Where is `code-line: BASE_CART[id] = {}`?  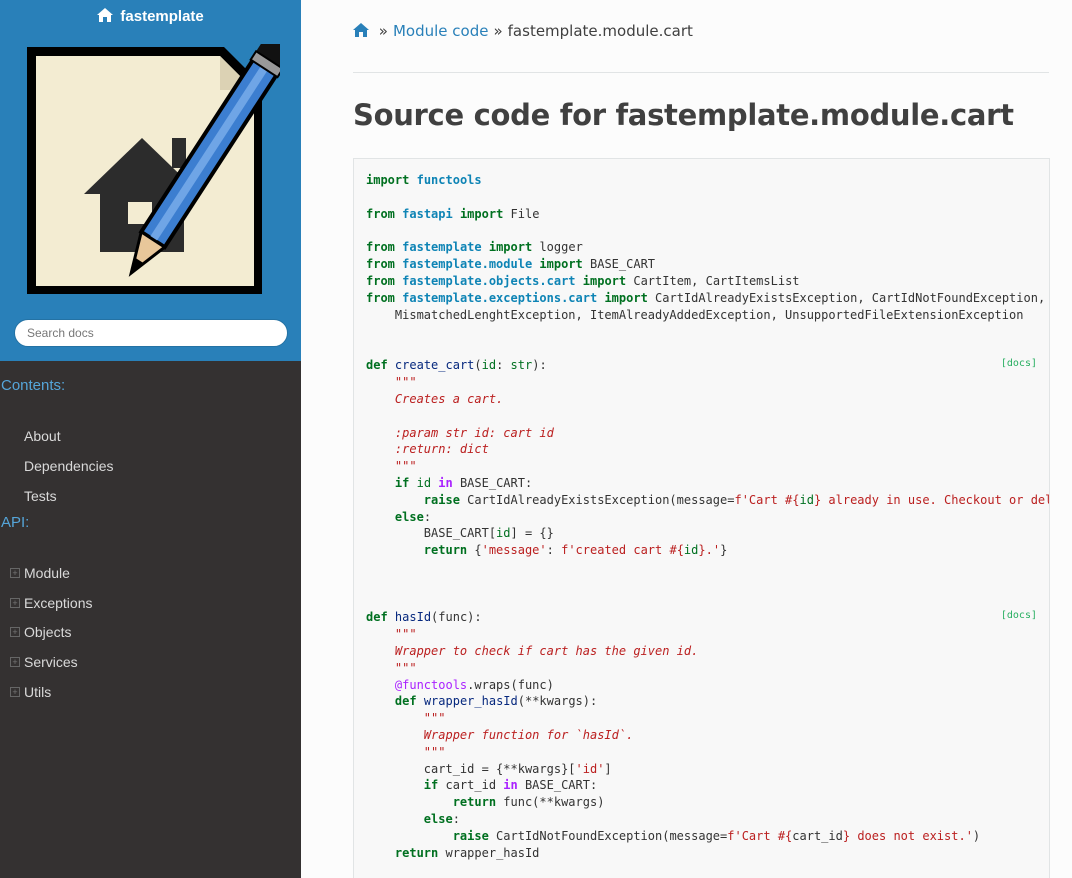 code-line: BASE_CART[id] = {} is located at coordinates (460, 533).